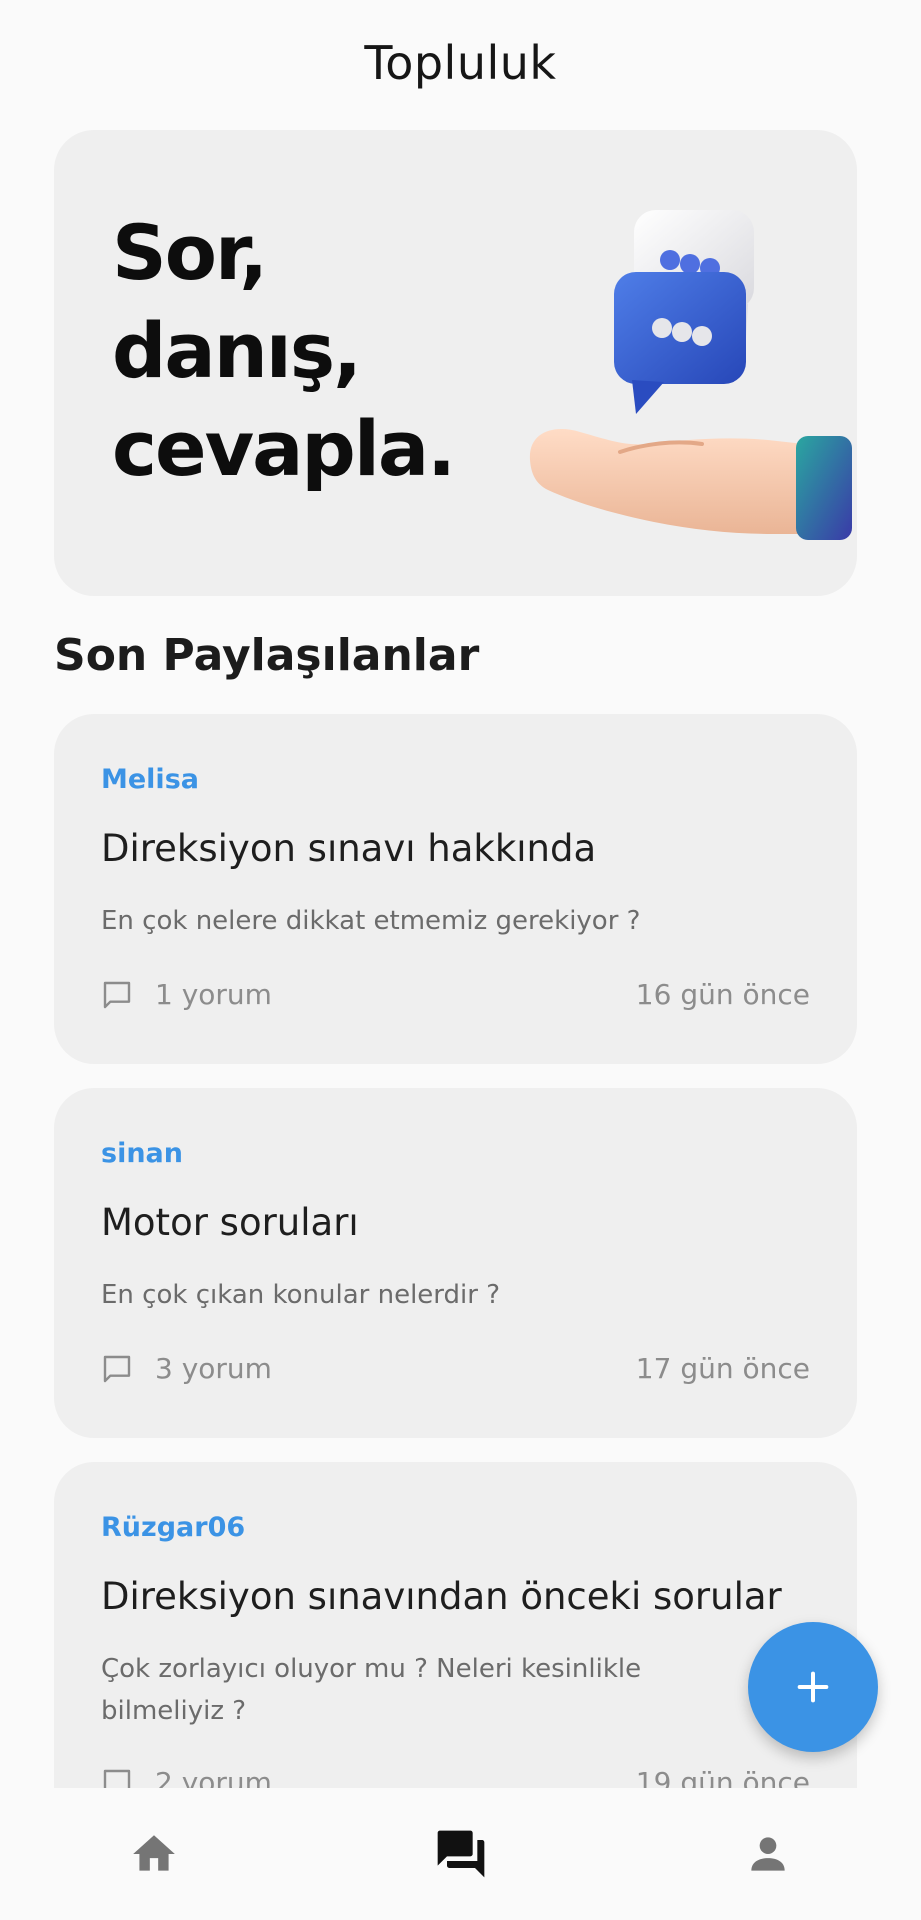 The width and height of the screenshot is (921, 1920). What do you see at coordinates (722, 994) in the screenshot?
I see `post-time: 16 gün önce` at bounding box center [722, 994].